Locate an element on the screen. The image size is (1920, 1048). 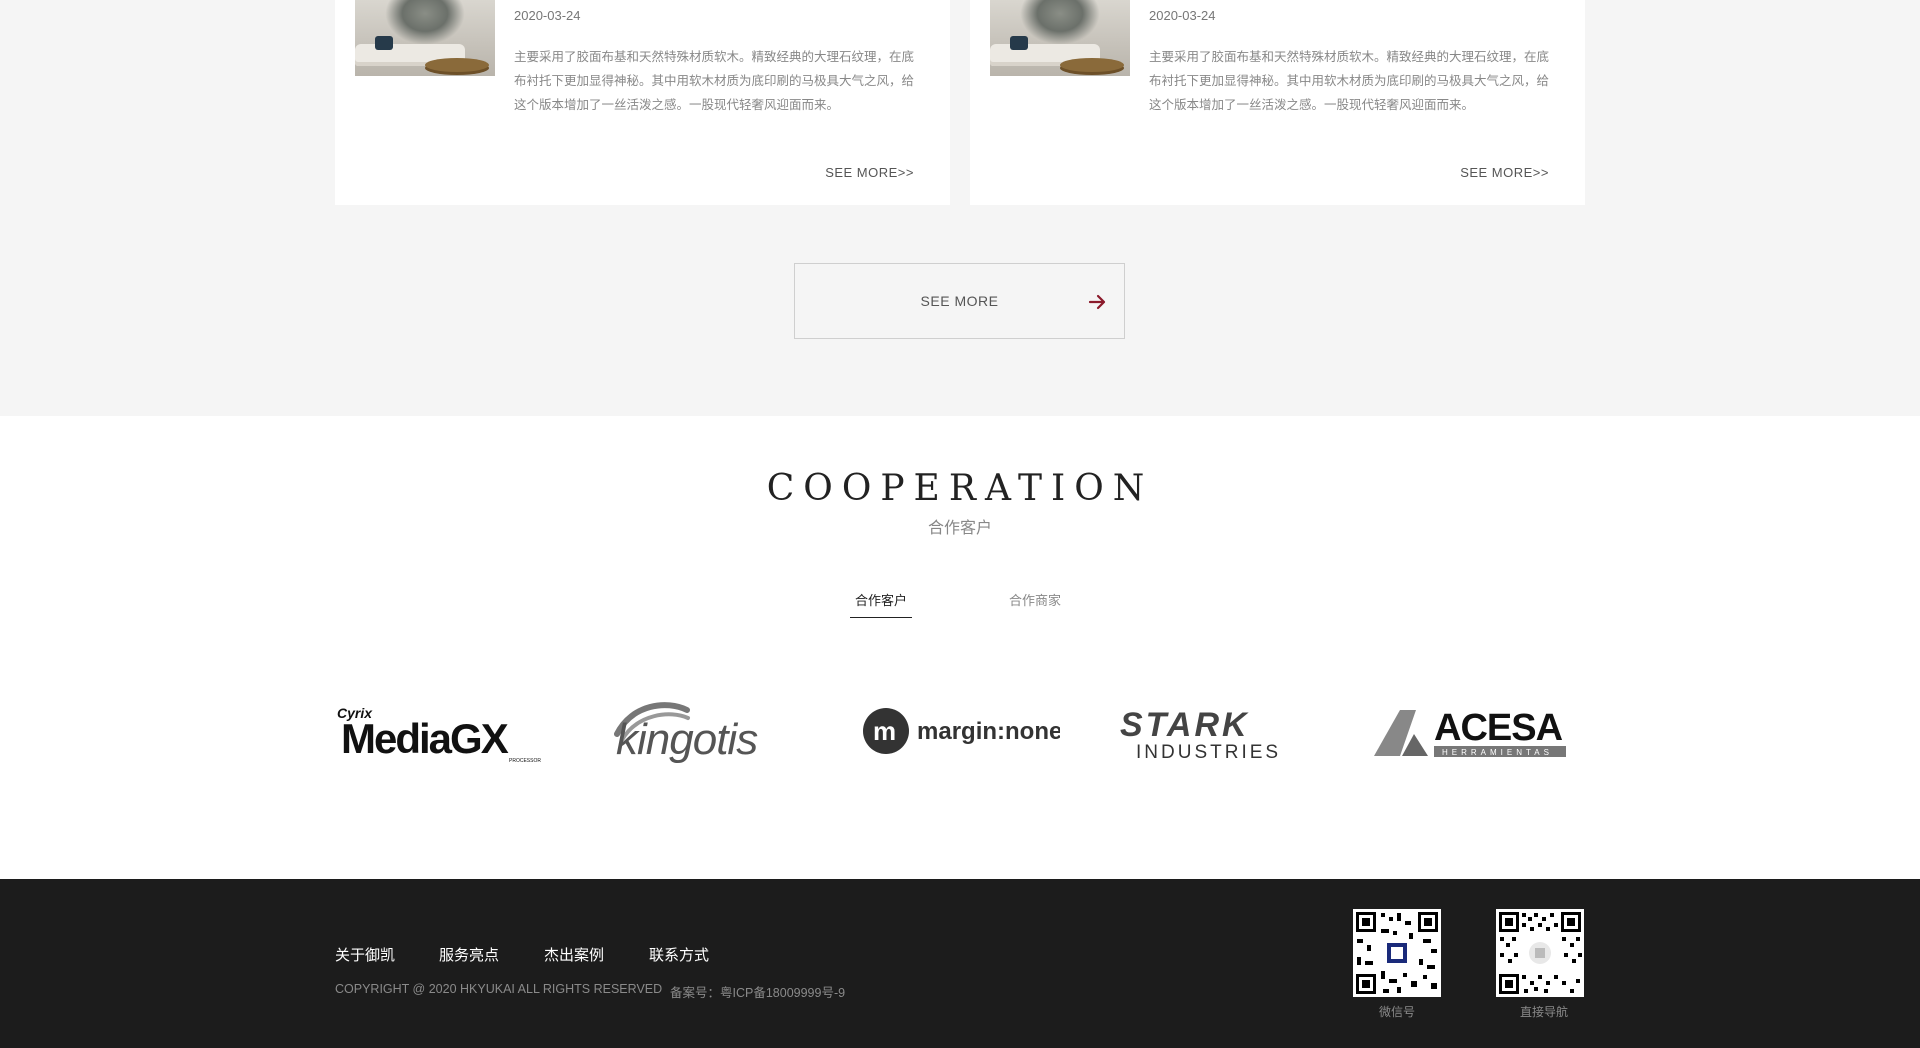
logo-stark: STARK INDUSTRIES is located at coordinates (1213, 731).